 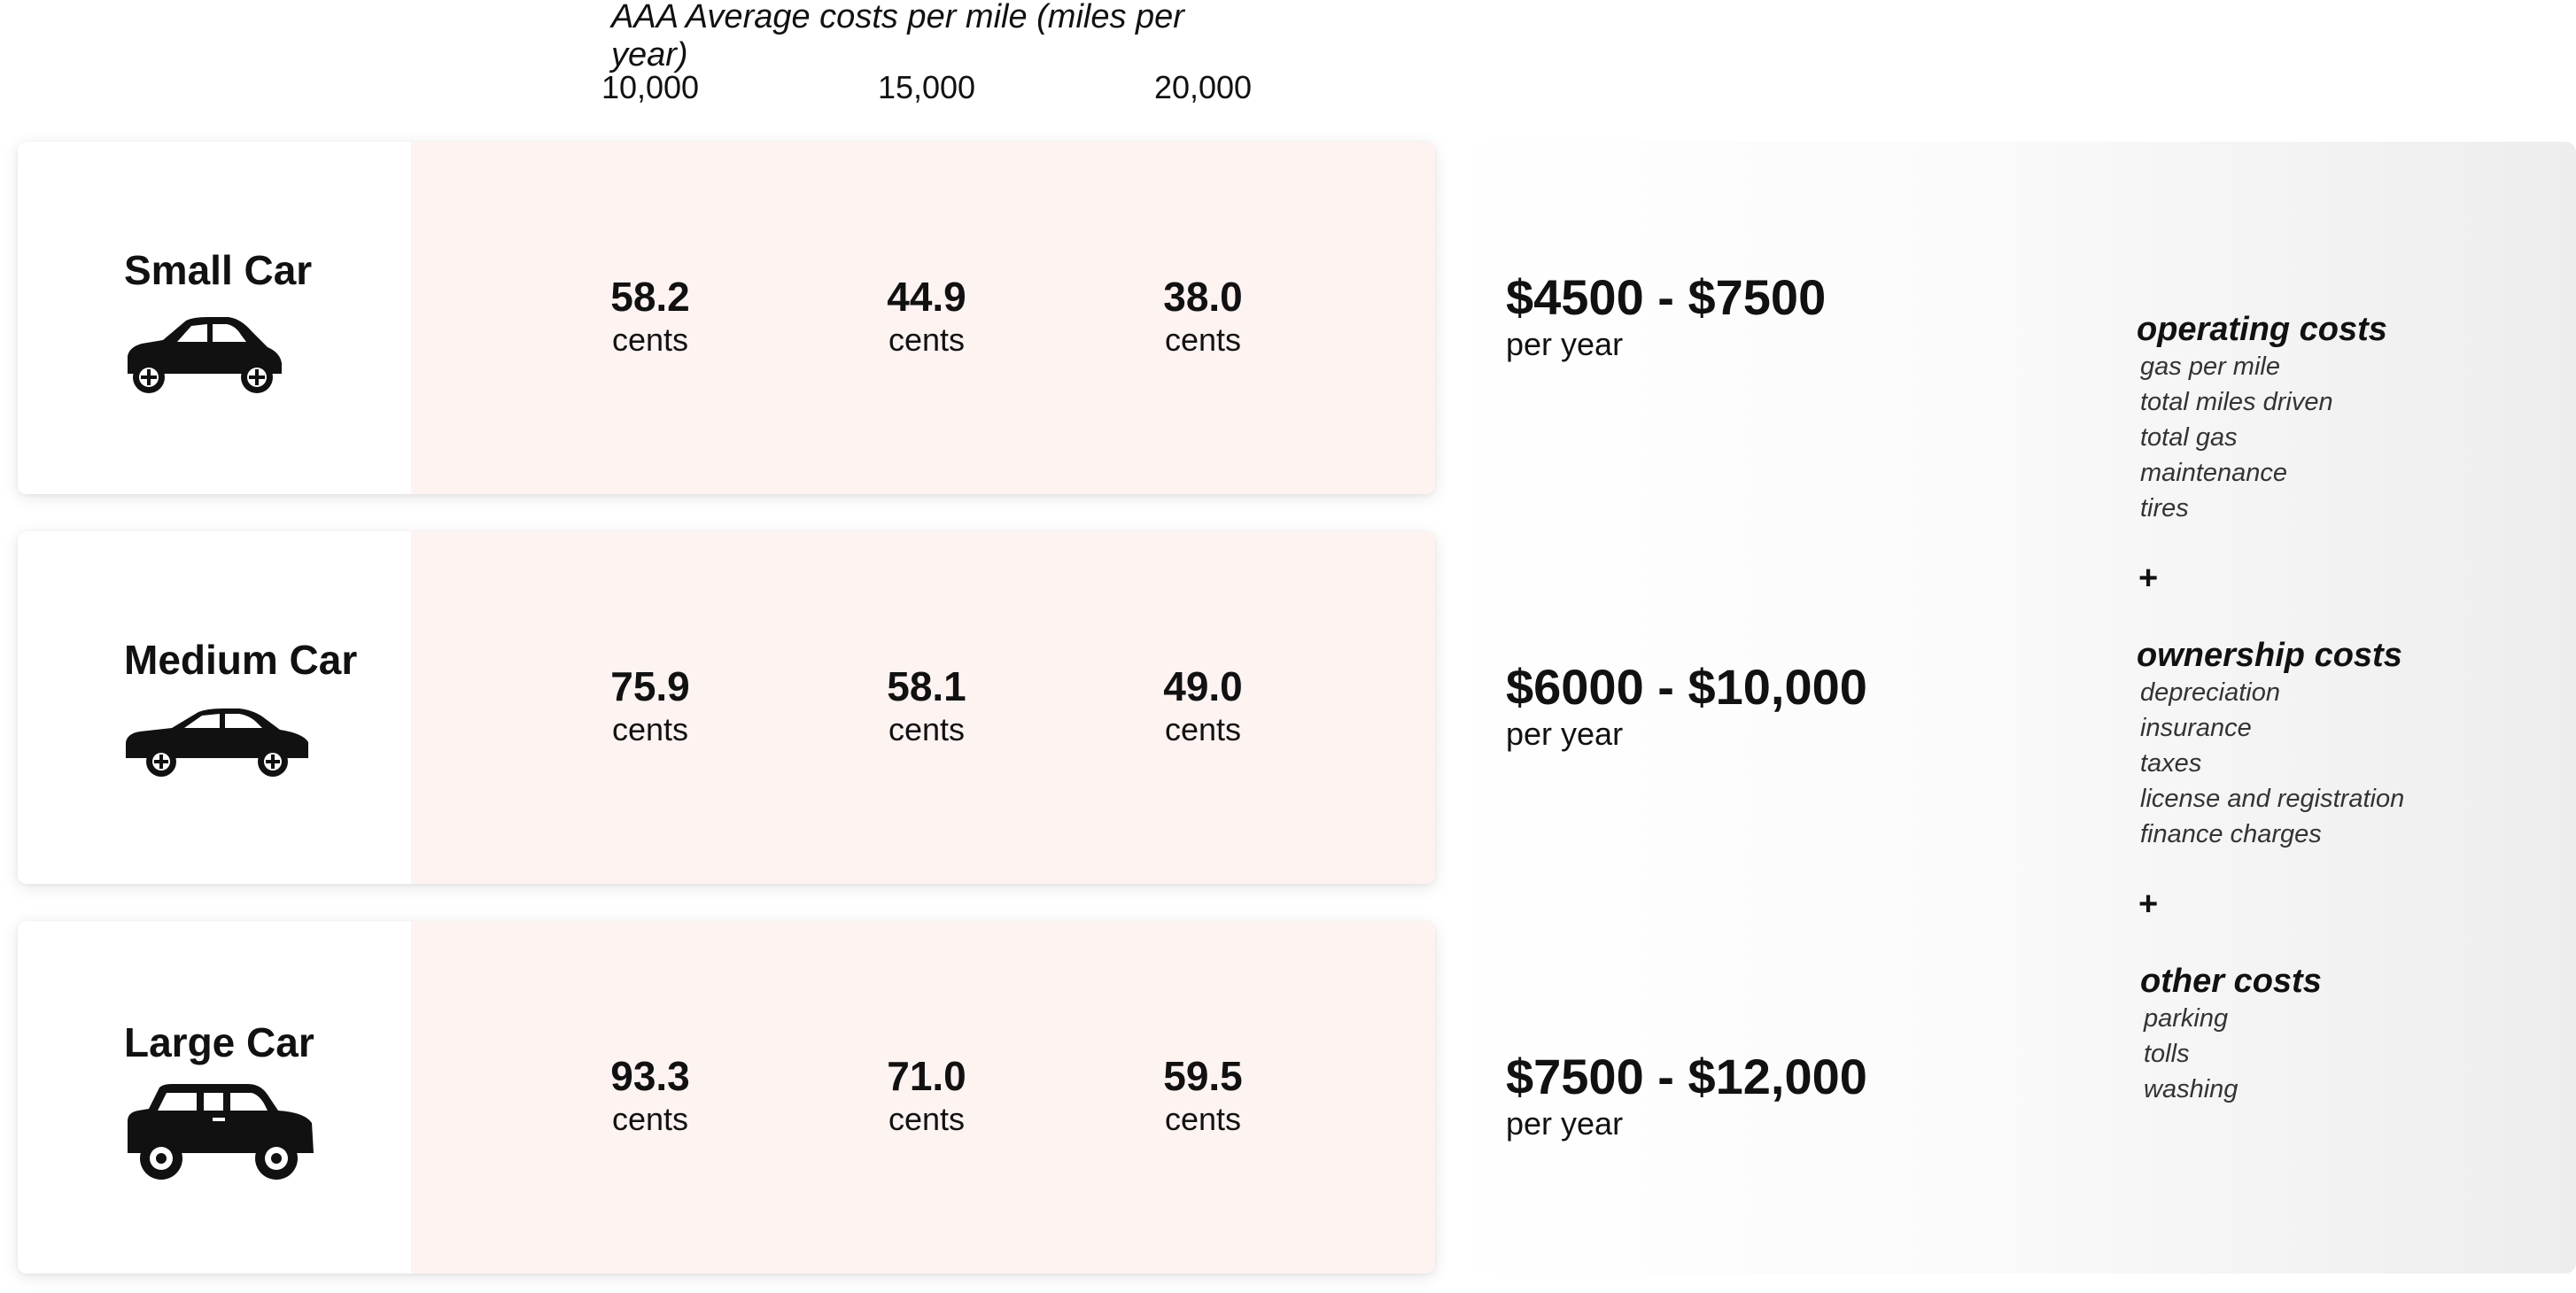 What do you see at coordinates (2189, 438) in the screenshot?
I see `cost-item: total gas` at bounding box center [2189, 438].